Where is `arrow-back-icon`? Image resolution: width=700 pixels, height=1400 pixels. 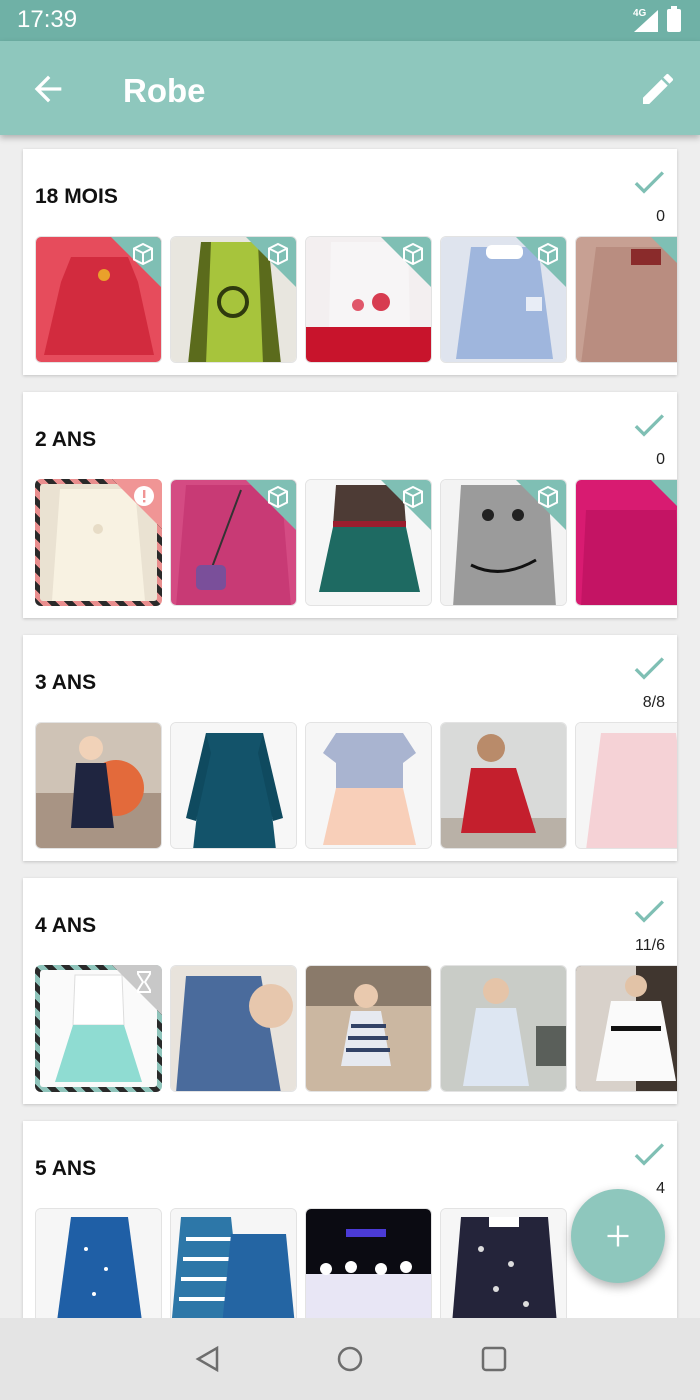
arrow-back-icon is located at coordinates (48, 89).